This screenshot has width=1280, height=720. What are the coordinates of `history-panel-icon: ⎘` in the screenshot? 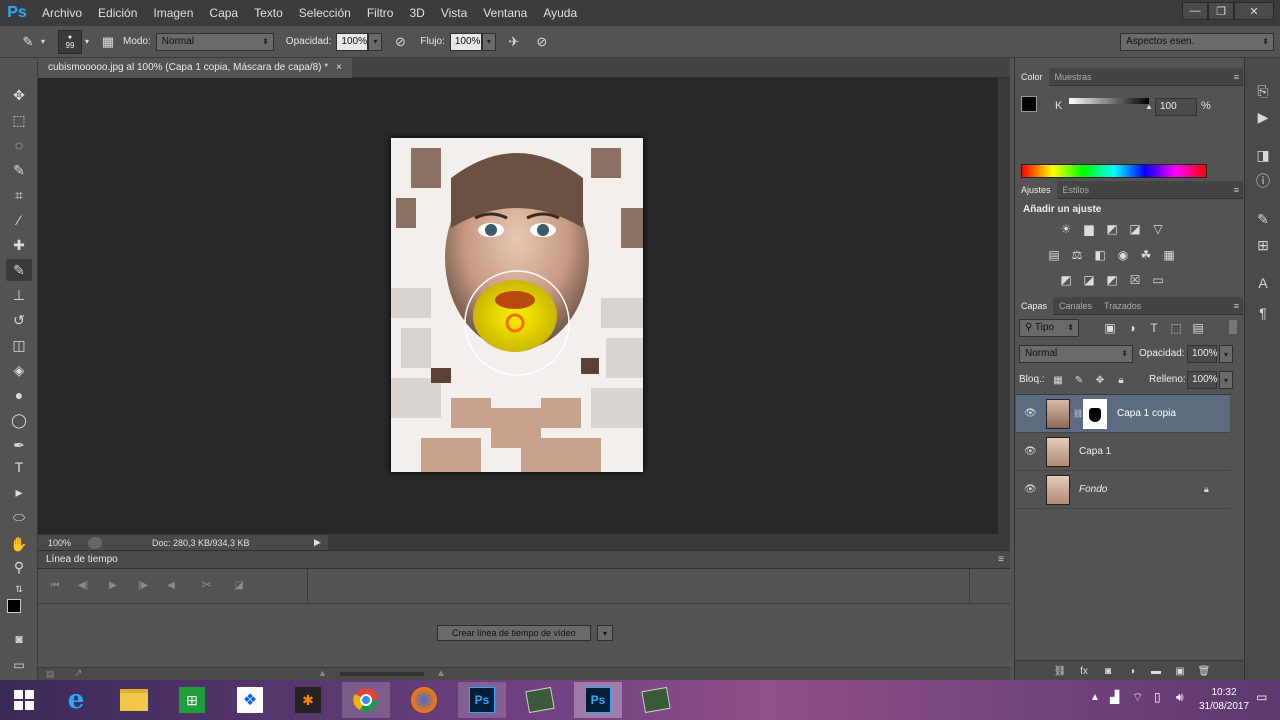 It's located at (1263, 91).